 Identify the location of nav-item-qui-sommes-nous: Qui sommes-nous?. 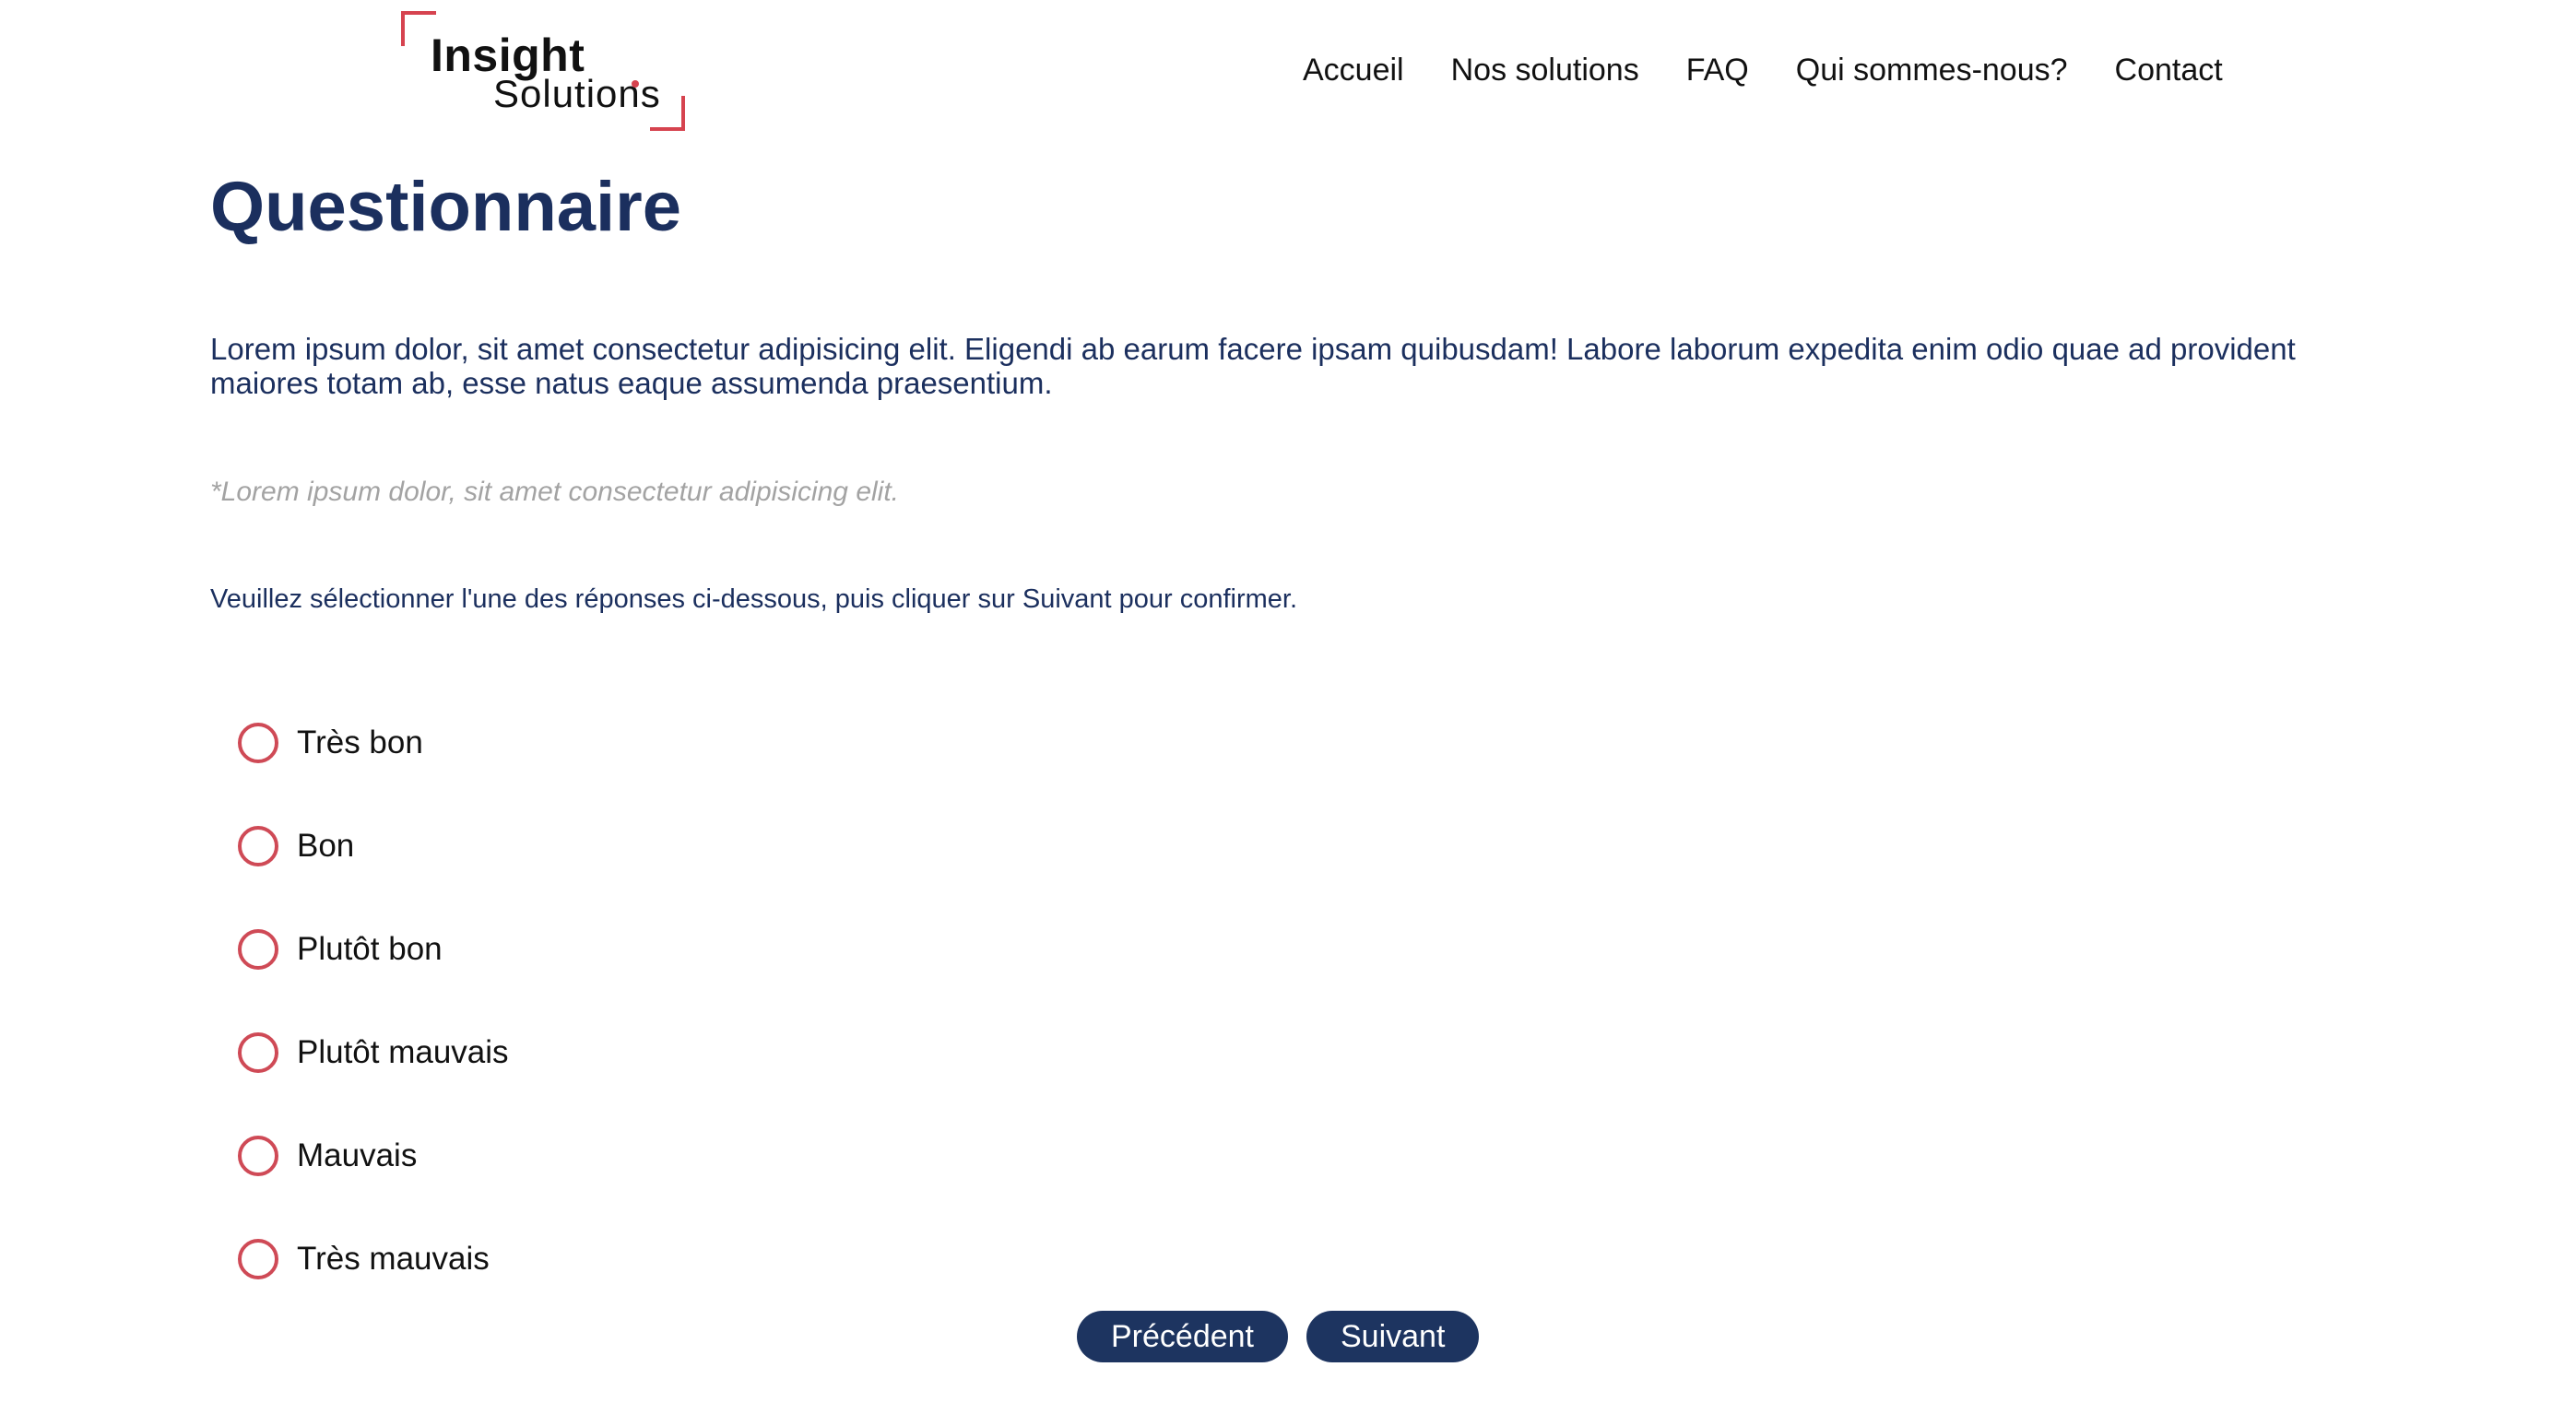
(1932, 70).